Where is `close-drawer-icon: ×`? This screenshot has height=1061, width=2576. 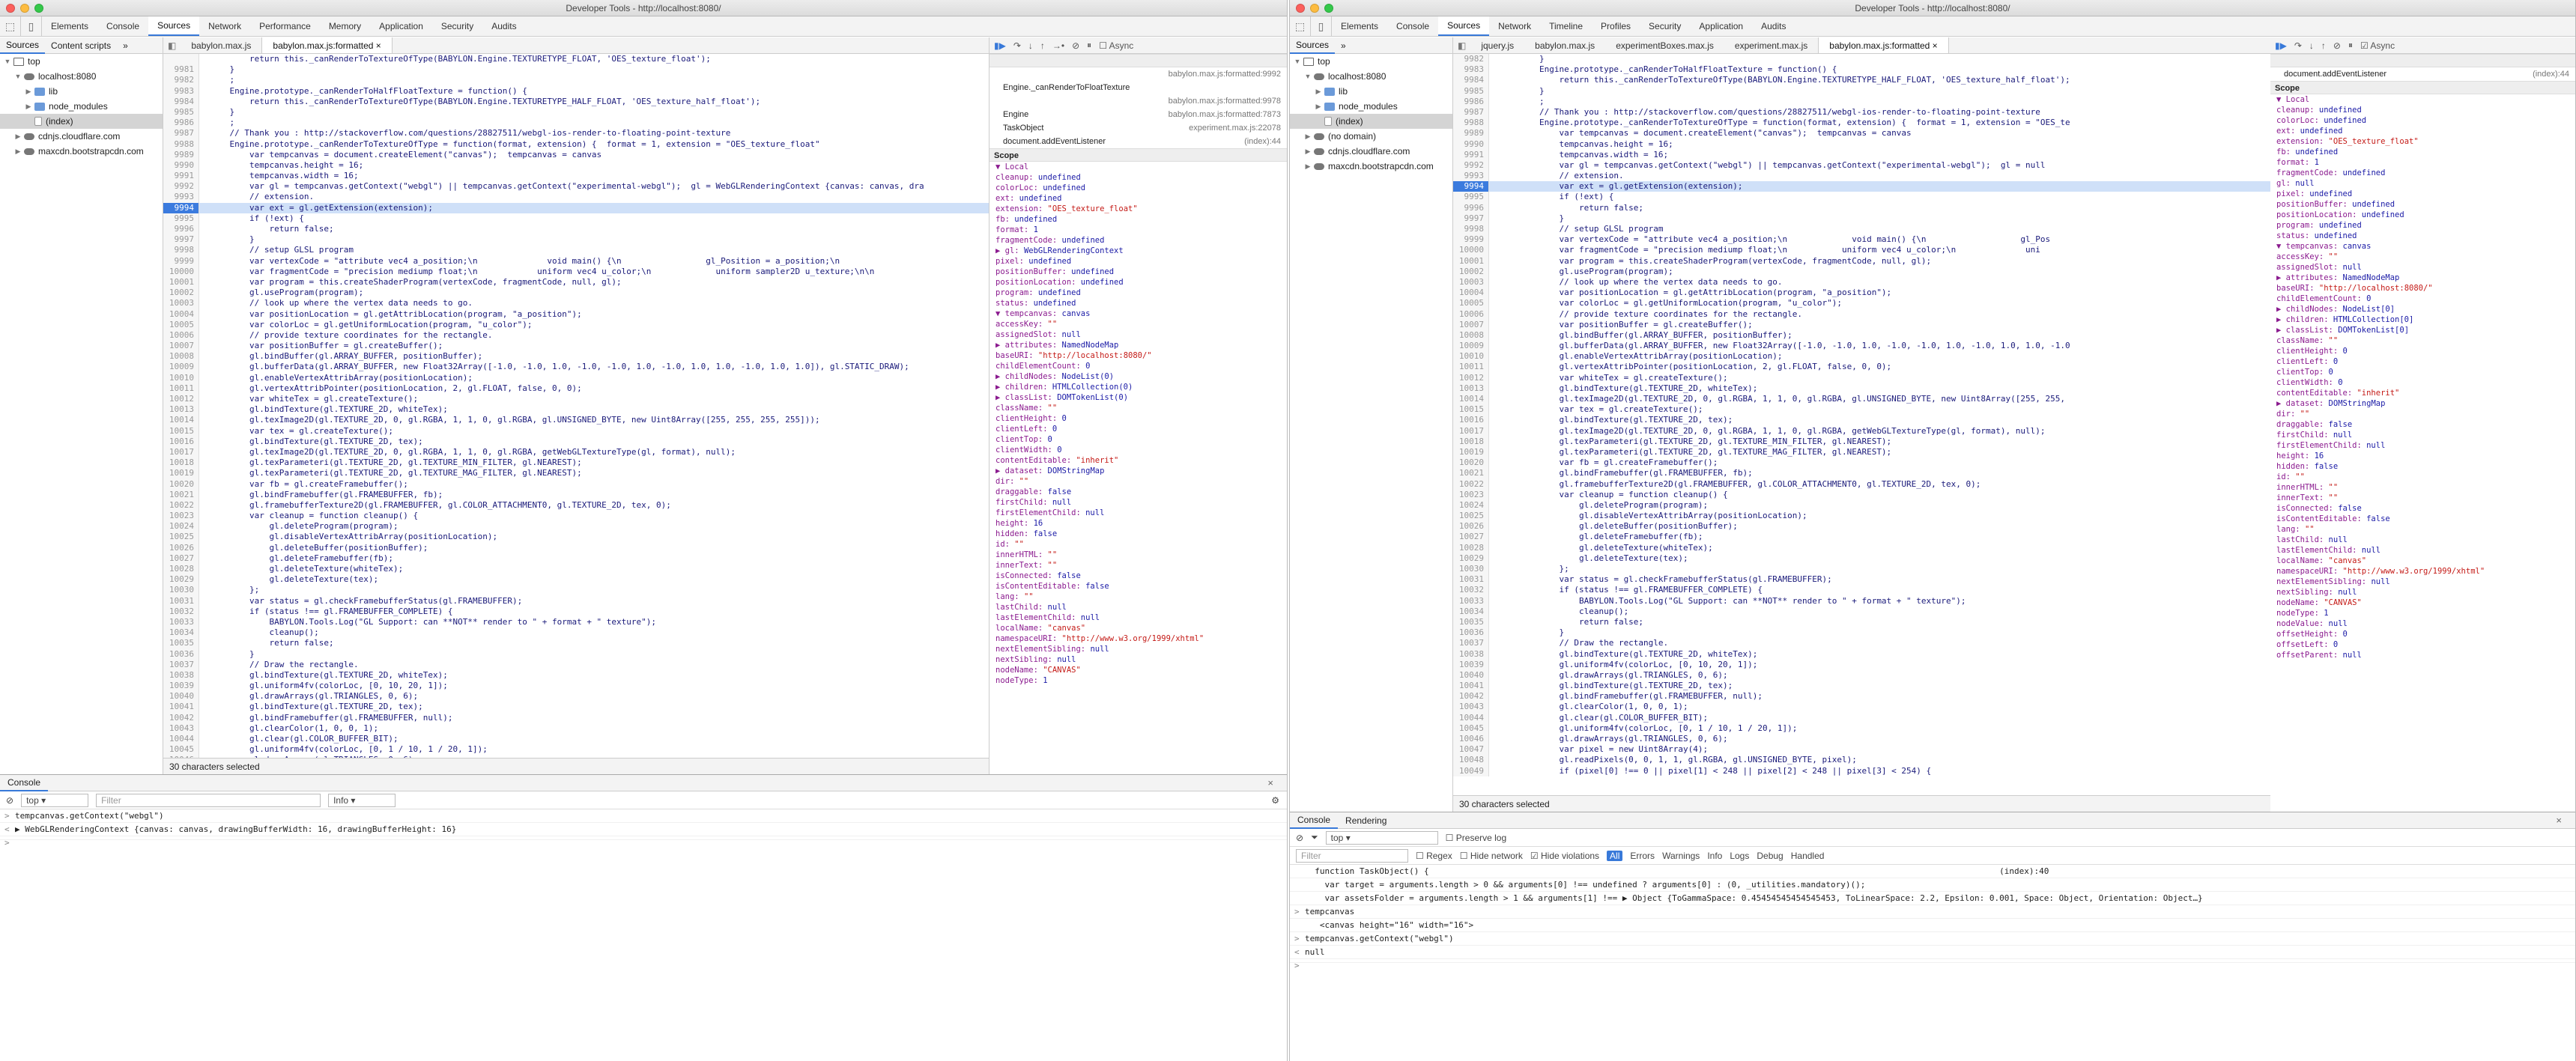 close-drawer-icon: × is located at coordinates (2559, 820).